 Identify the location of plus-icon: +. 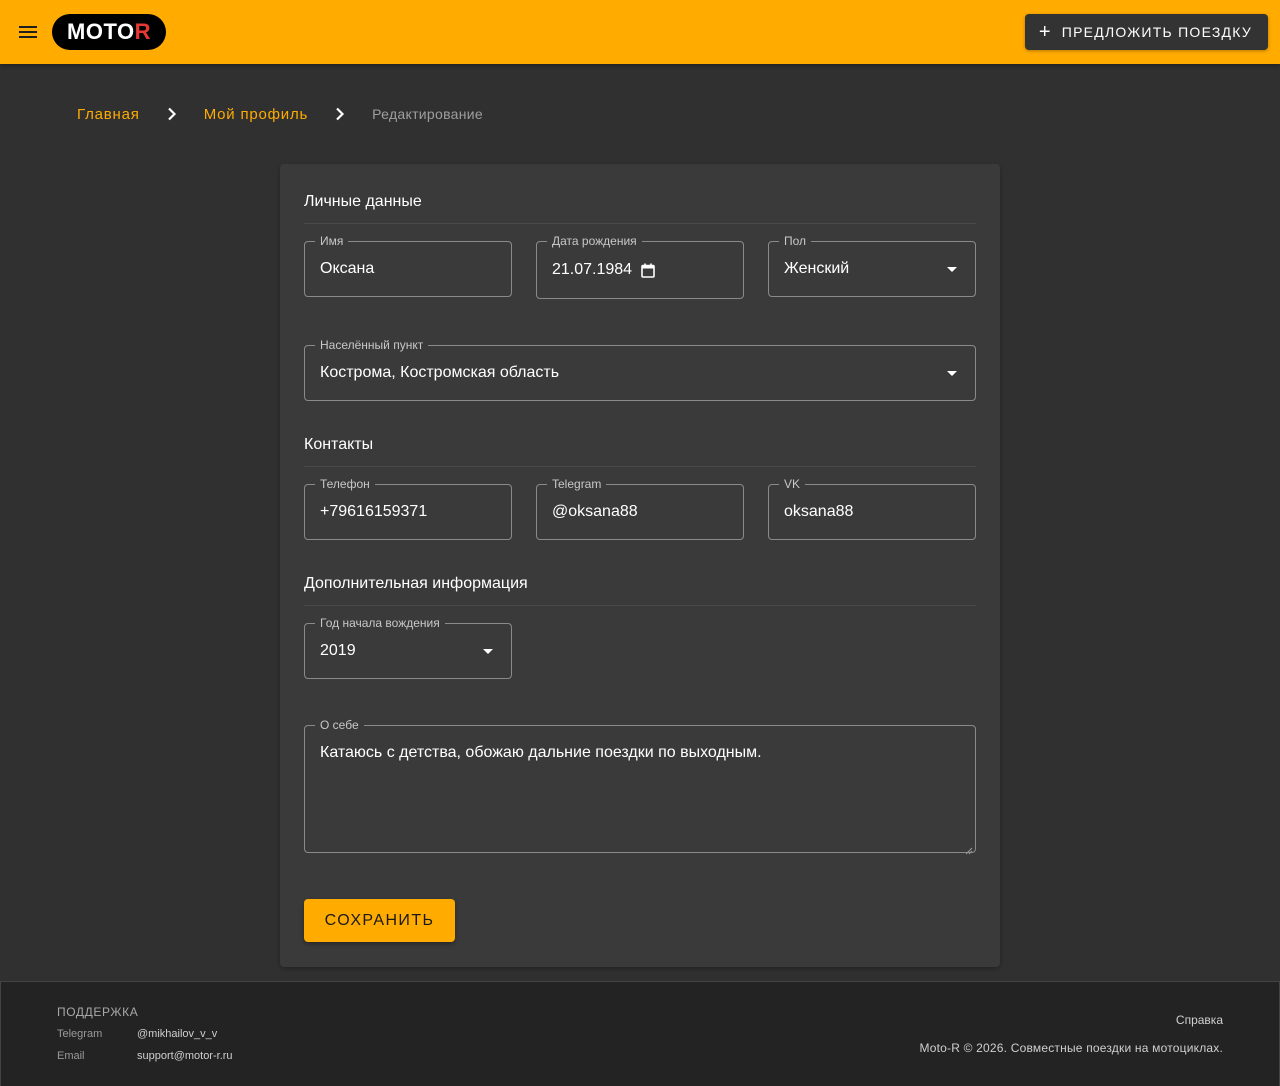
(1045, 32).